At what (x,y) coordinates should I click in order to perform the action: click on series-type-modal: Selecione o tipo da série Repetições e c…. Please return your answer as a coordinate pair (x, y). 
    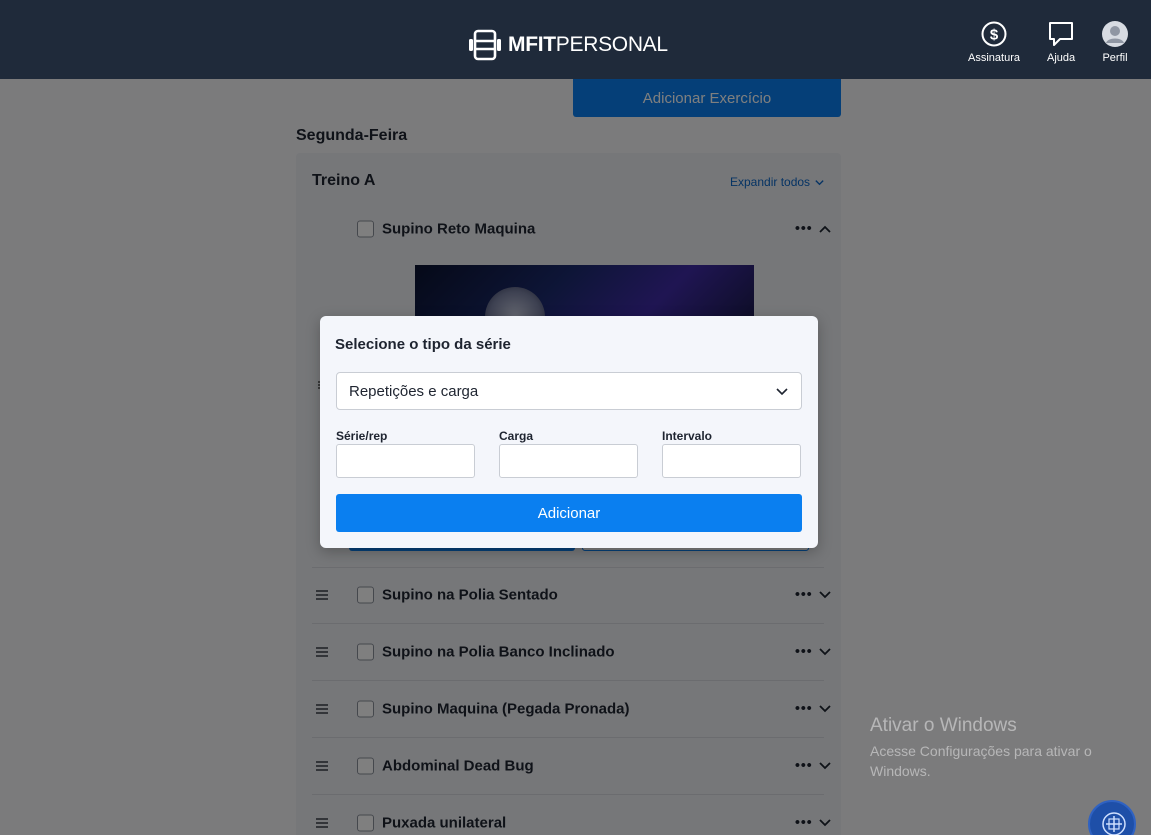
    Looking at the image, I should click on (569, 432).